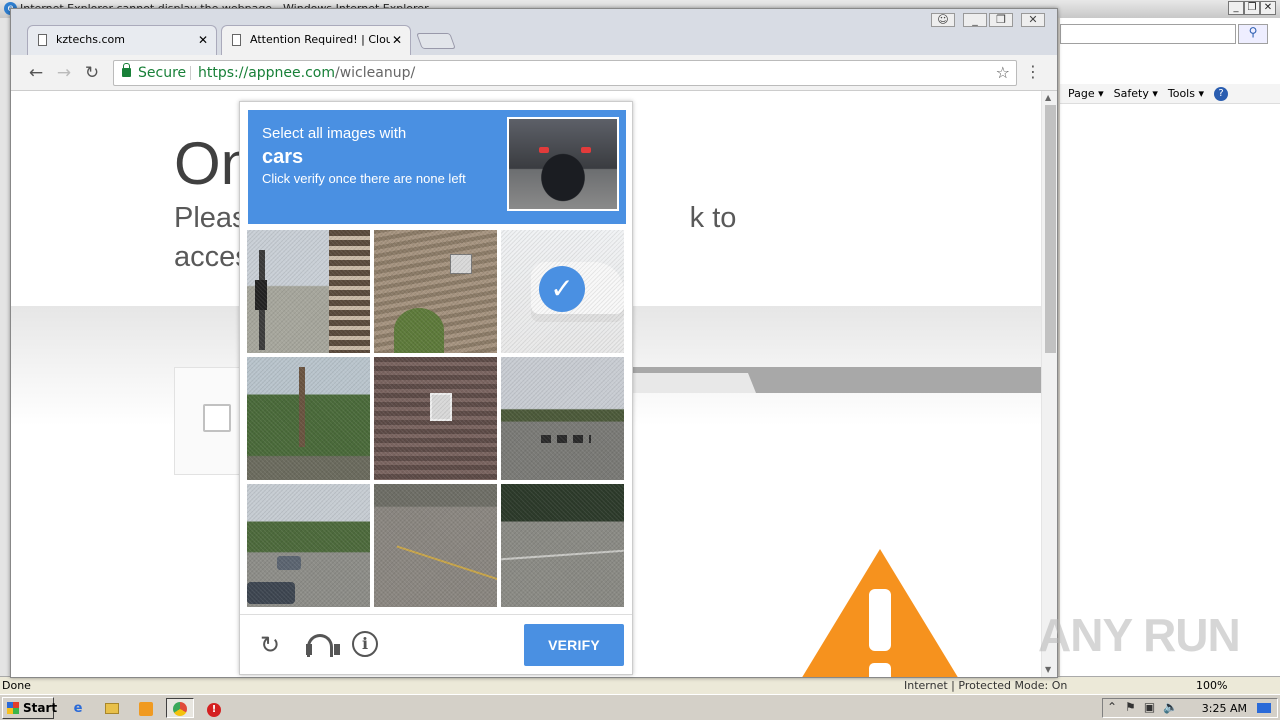 This screenshot has width=1280, height=720. What do you see at coordinates (217, 418) in the screenshot?
I see `captcha-checkbox` at bounding box center [217, 418].